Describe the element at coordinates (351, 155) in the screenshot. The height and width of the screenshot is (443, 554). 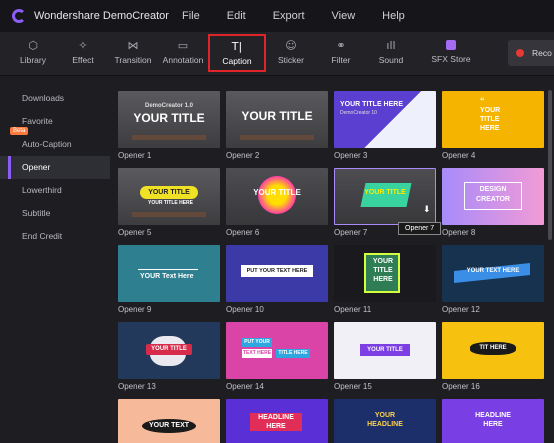
I see `template-label: Opener 3` at that location.